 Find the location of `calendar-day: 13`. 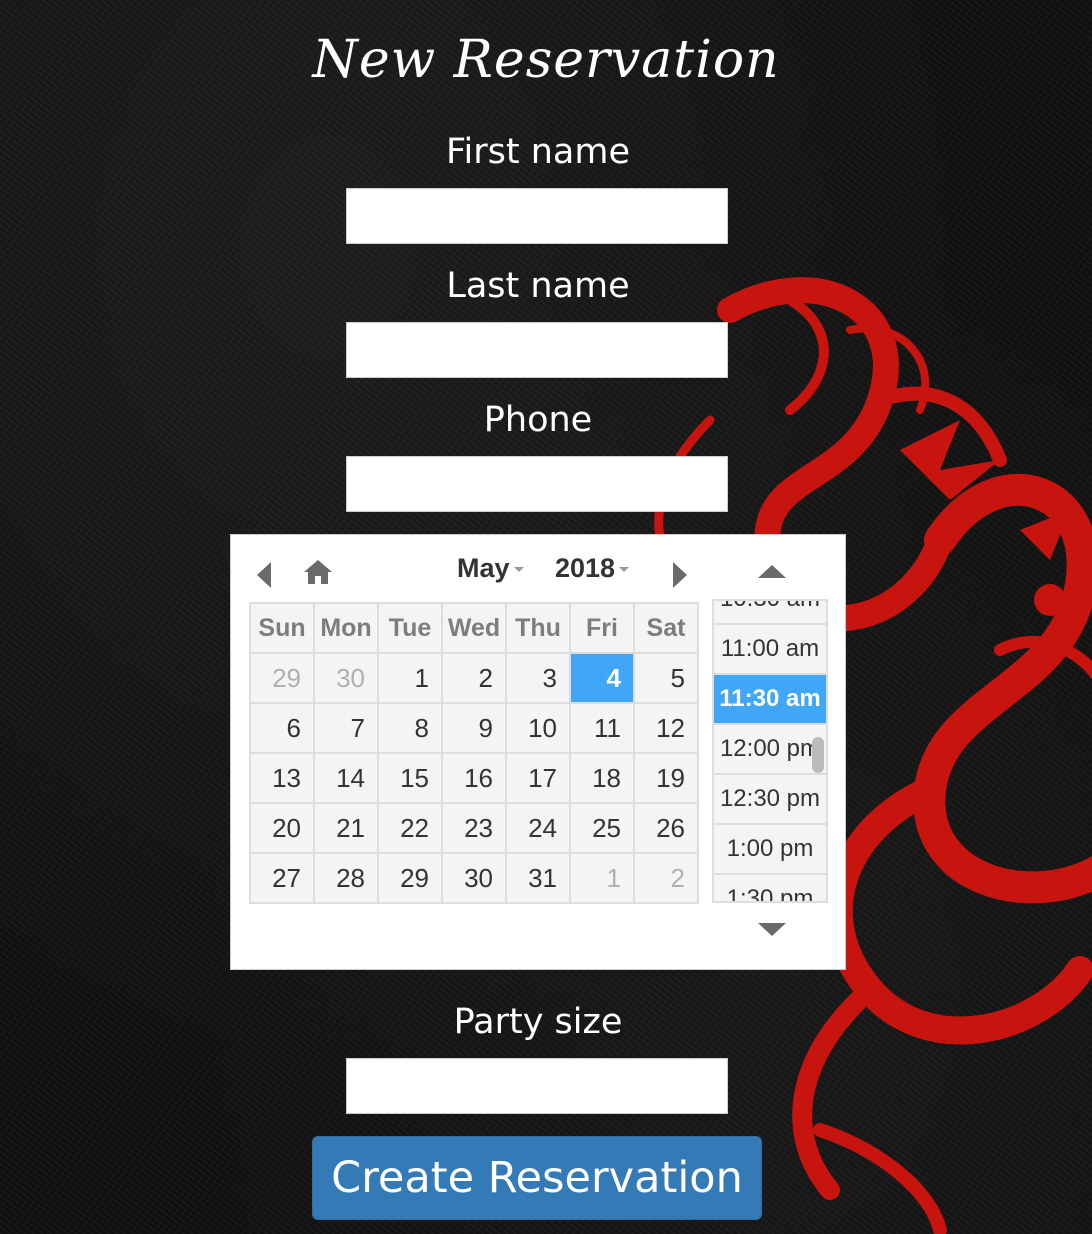

calendar-day: 13 is located at coordinates (282, 778).